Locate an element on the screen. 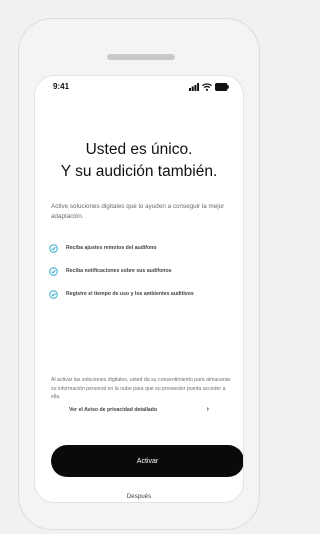 Image resolution: width=320 pixels, height=534 pixels. status-time: 9:41 is located at coordinates (61, 86).